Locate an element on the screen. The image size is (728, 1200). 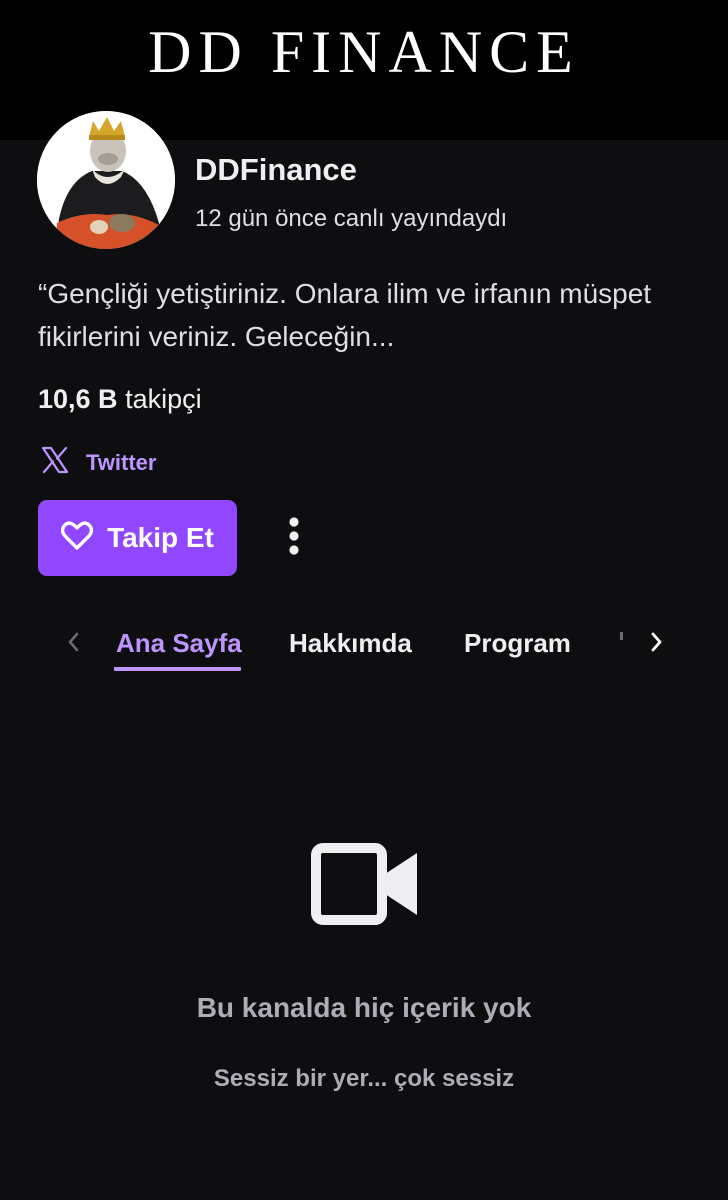
follower-count: 10,6 B takipçi is located at coordinates (120, 399).